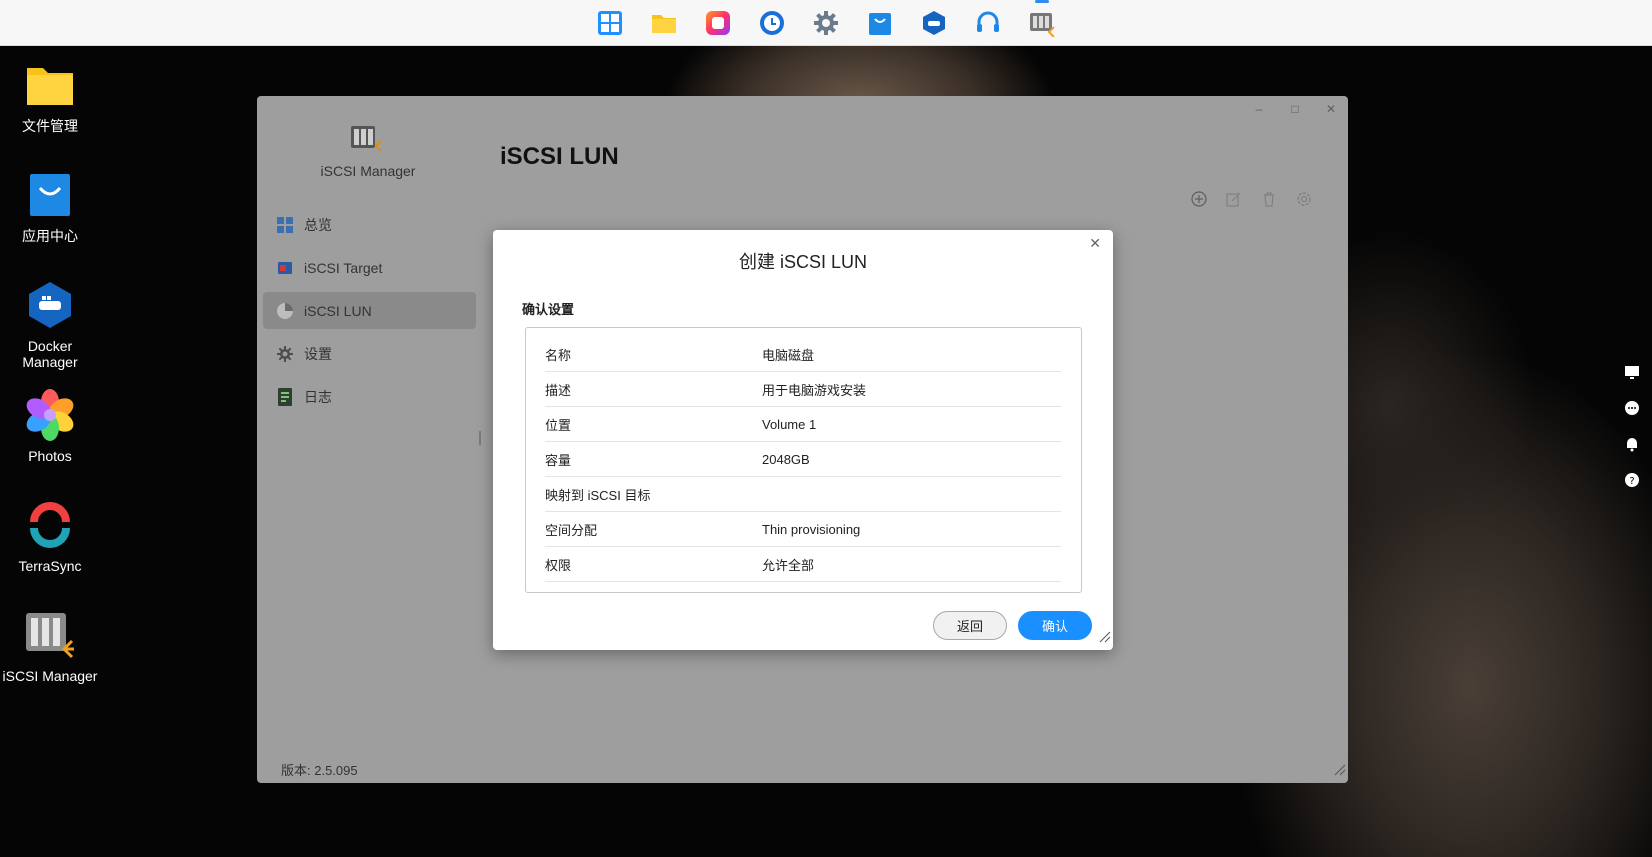  I want to click on version-label: 版本: 2.5.095, so click(319, 770).